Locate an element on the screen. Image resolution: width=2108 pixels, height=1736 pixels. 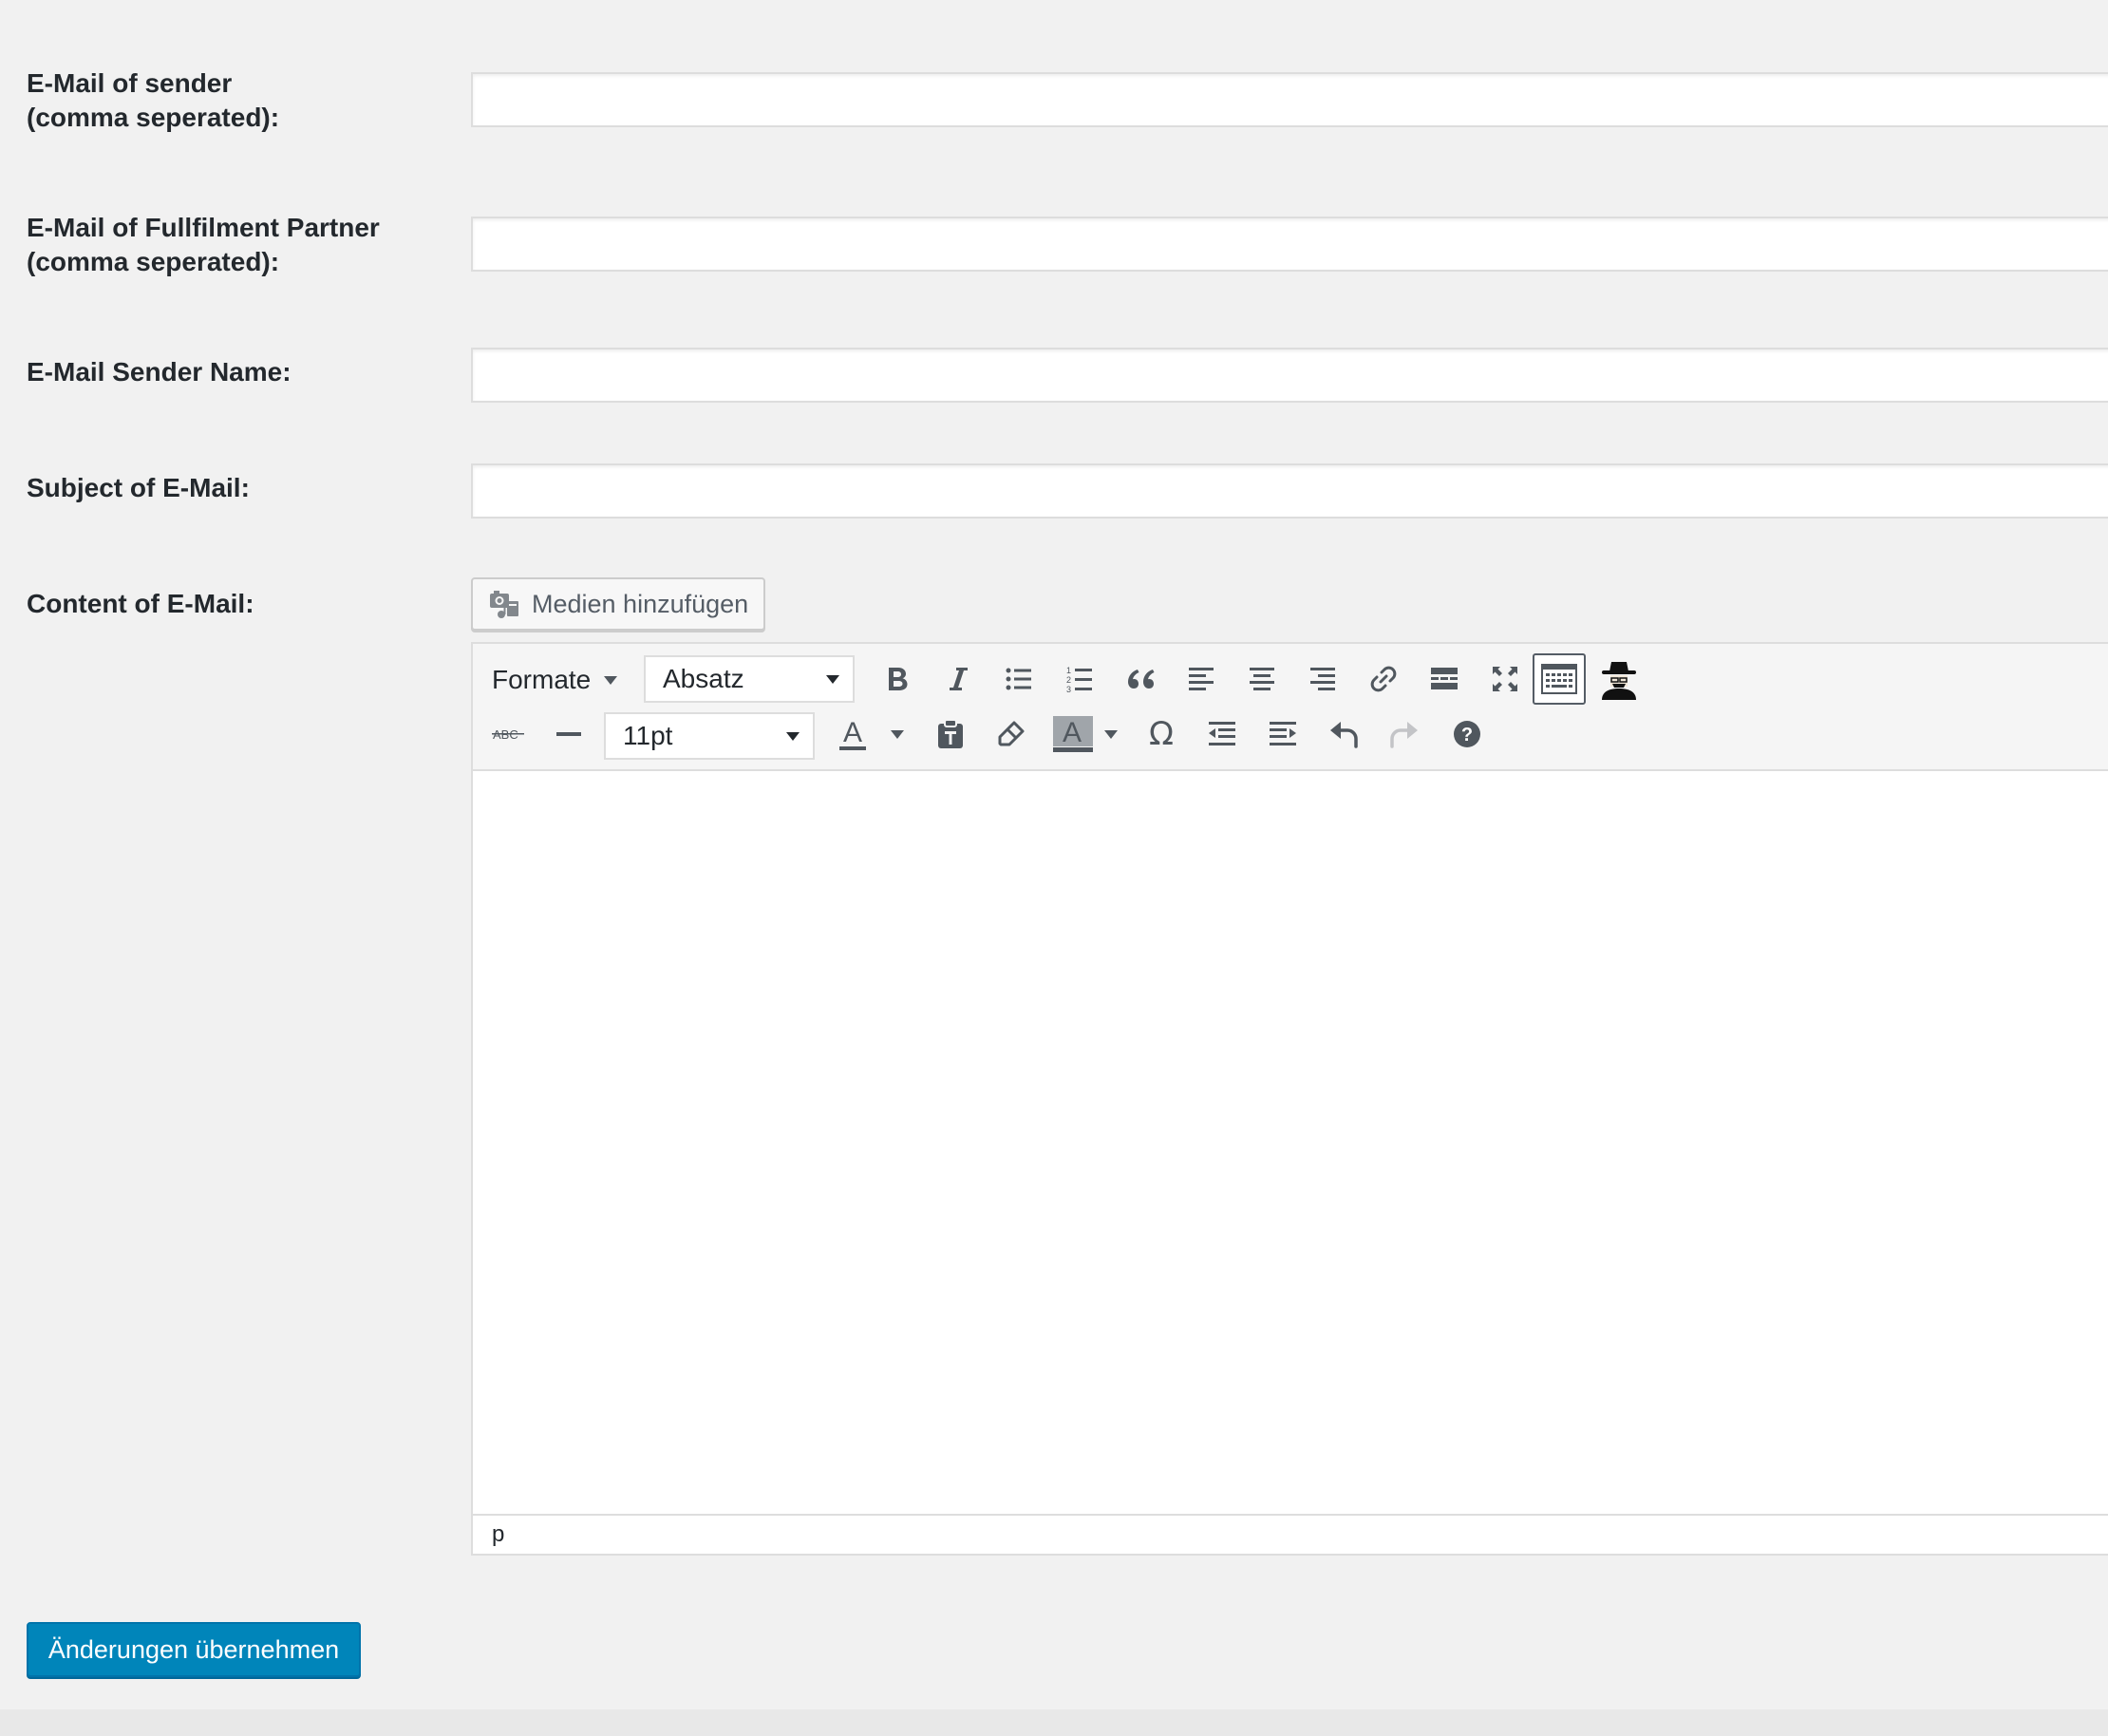
text-color-glyph: A is located at coordinates (852, 733).